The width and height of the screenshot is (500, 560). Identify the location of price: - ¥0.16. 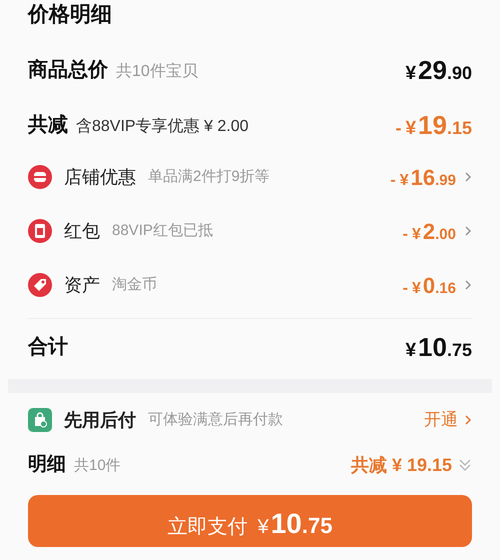
(429, 286).